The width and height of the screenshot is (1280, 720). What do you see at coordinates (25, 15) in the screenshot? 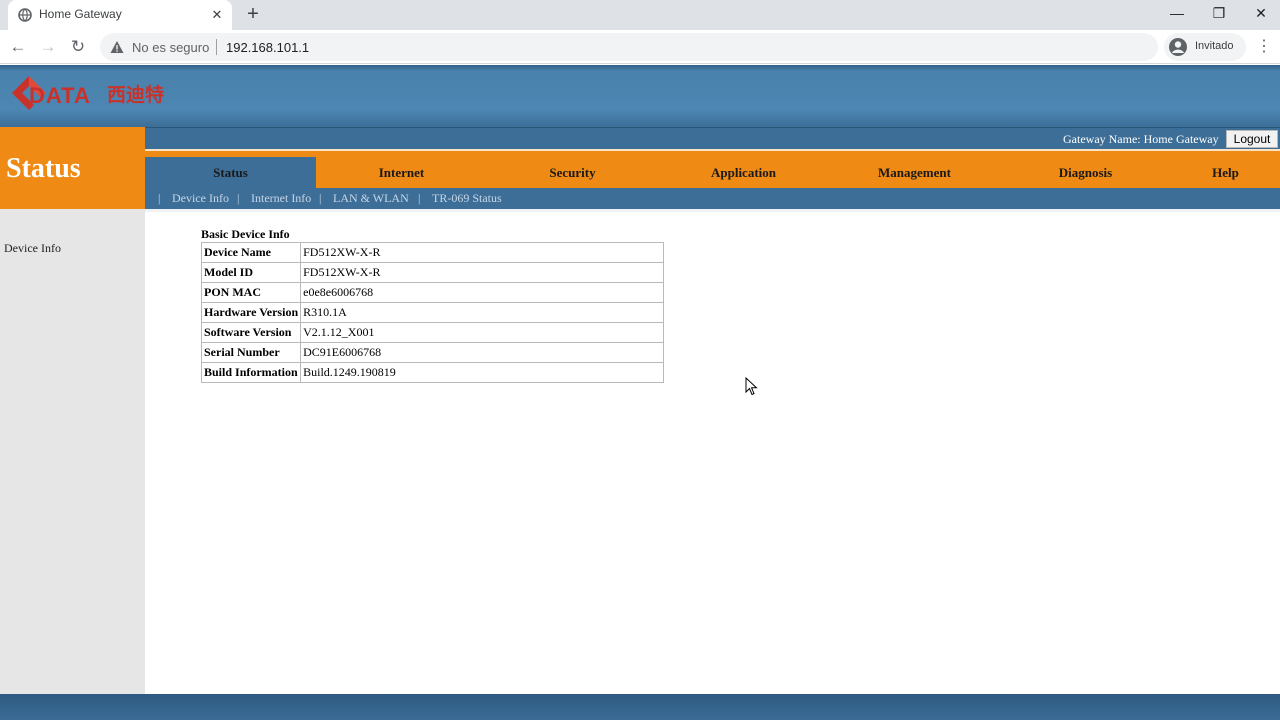
I see `globe-icon` at bounding box center [25, 15].